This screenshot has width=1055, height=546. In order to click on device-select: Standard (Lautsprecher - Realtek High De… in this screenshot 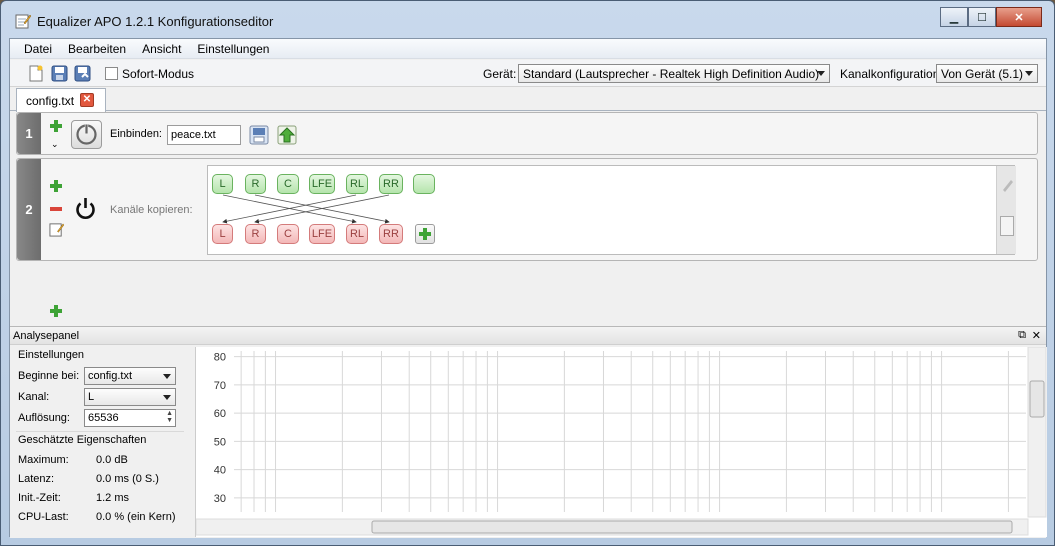, I will do `click(674, 73)`.